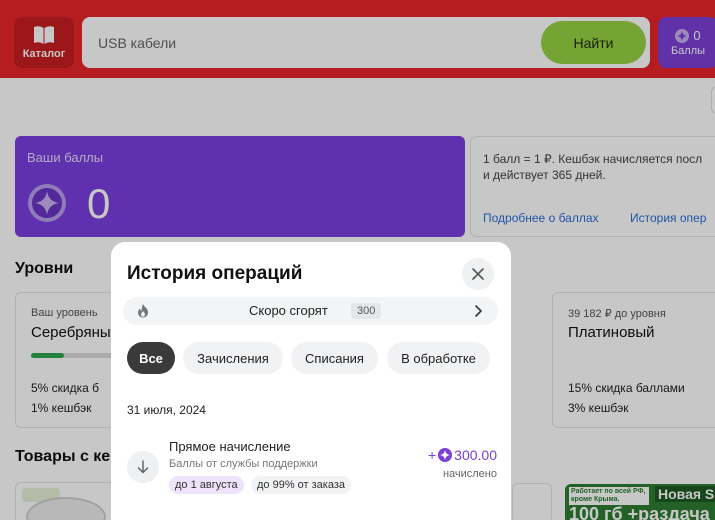 The width and height of the screenshot is (715, 520). I want to click on fire-icon, so click(143, 311).